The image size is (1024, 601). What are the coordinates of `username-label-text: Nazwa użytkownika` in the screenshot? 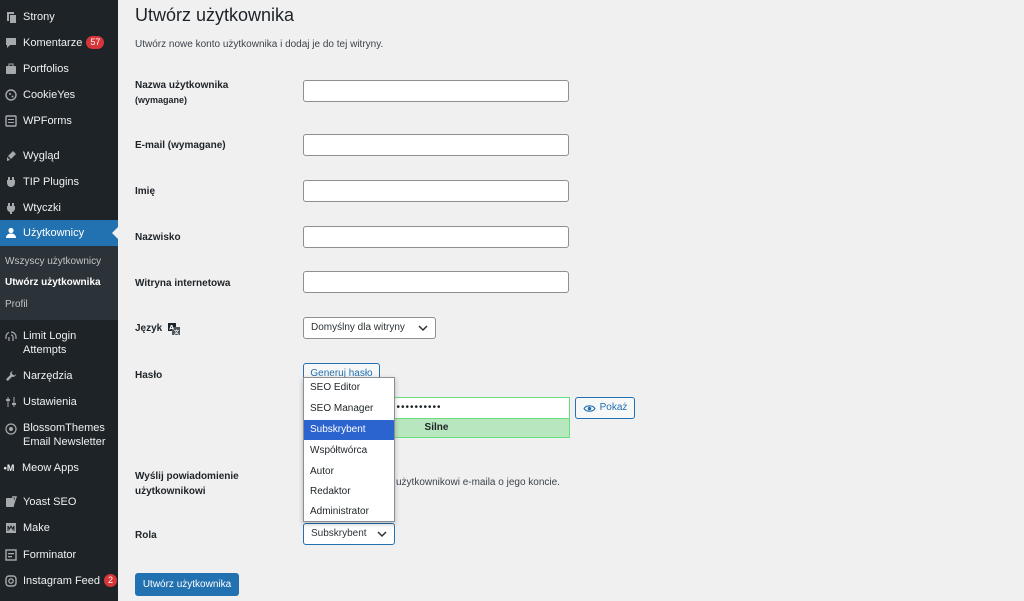 It's located at (182, 85).